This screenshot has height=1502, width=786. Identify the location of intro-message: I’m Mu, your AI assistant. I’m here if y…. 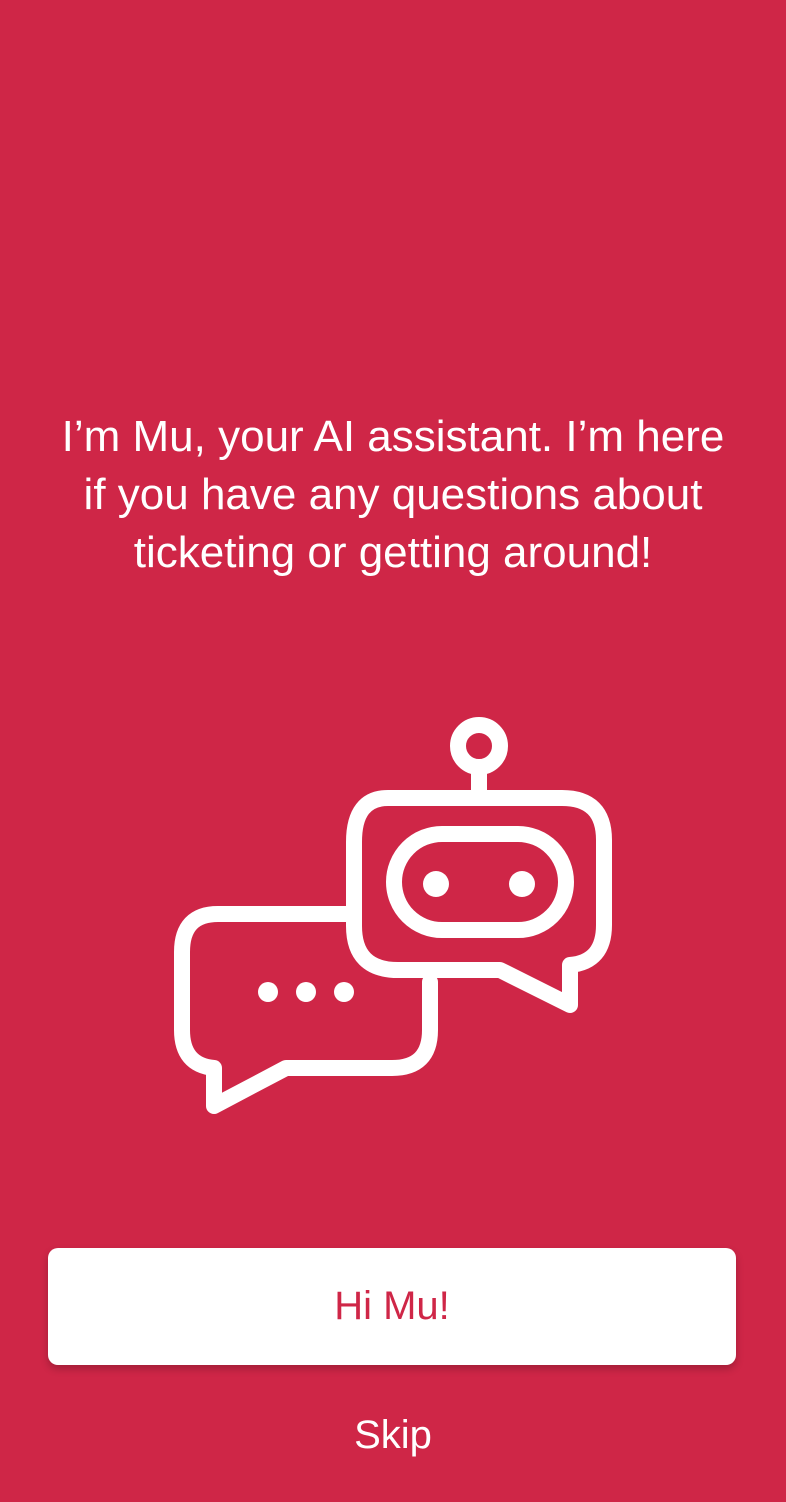
(393, 494).